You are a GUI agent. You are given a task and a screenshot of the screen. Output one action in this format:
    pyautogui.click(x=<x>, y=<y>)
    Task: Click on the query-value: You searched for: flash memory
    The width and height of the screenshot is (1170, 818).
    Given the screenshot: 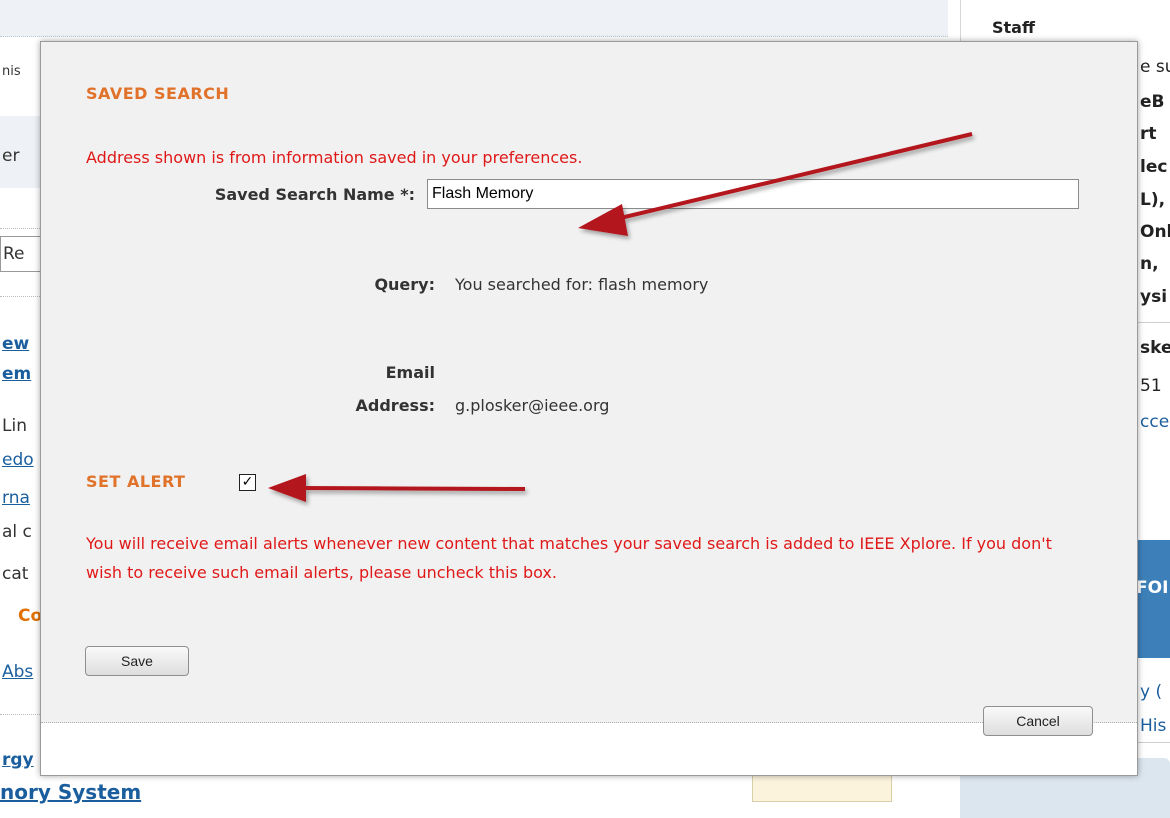 What is the action you would take?
    pyautogui.click(x=582, y=284)
    